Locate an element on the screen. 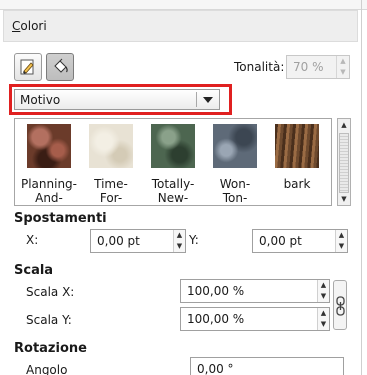  panel-edge is located at coordinates (361, 187).